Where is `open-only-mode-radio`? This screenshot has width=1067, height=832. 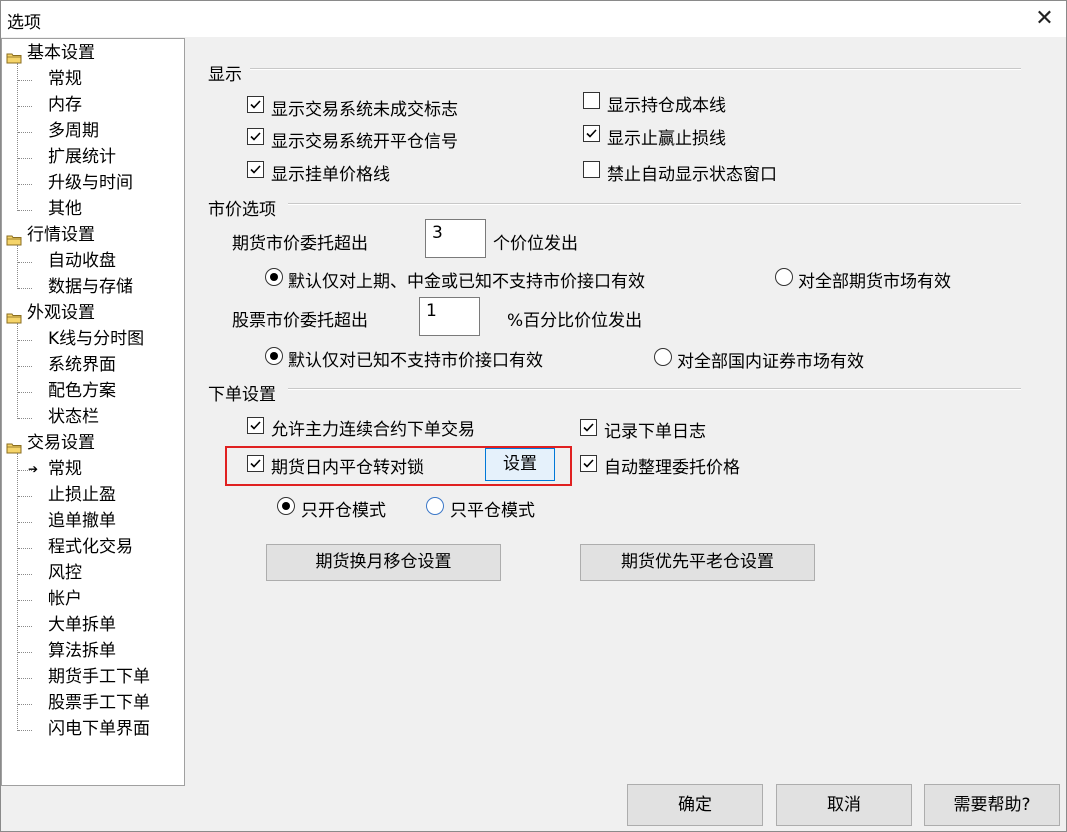
open-only-mode-radio is located at coordinates (286, 506).